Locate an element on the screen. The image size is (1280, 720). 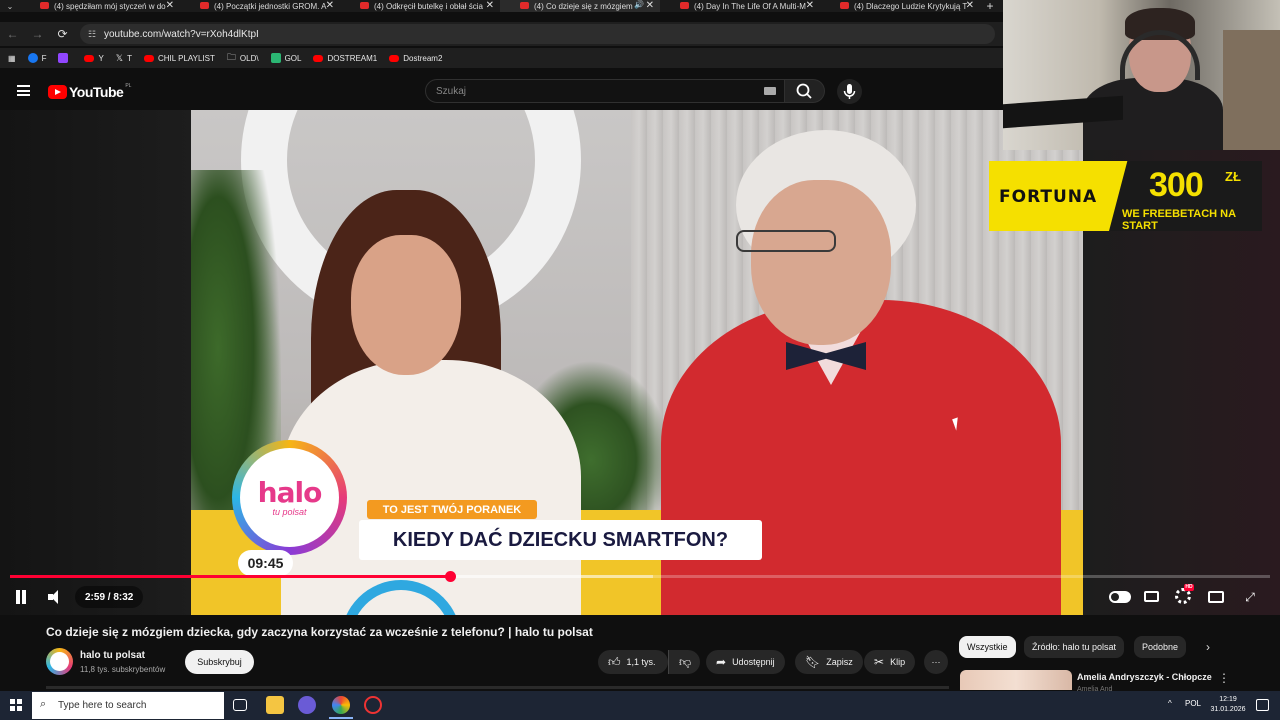
bookmark-item: 𝕏T is located at coordinates (124, 58).